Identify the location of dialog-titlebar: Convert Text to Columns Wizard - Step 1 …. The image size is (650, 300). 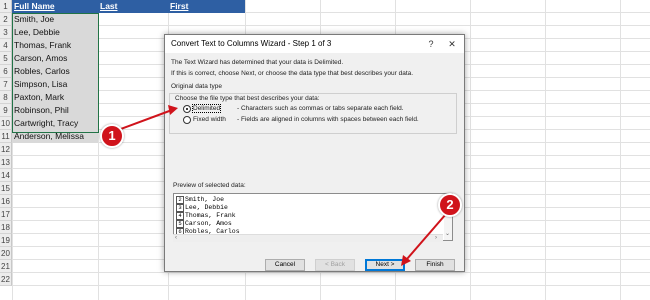
(314, 44).